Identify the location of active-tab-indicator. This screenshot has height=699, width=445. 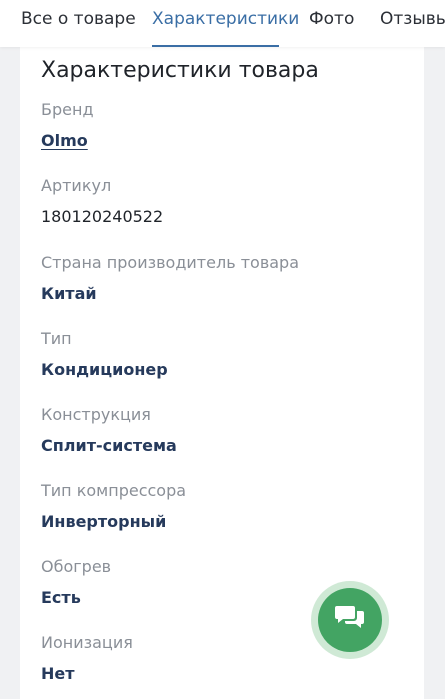
(215, 46).